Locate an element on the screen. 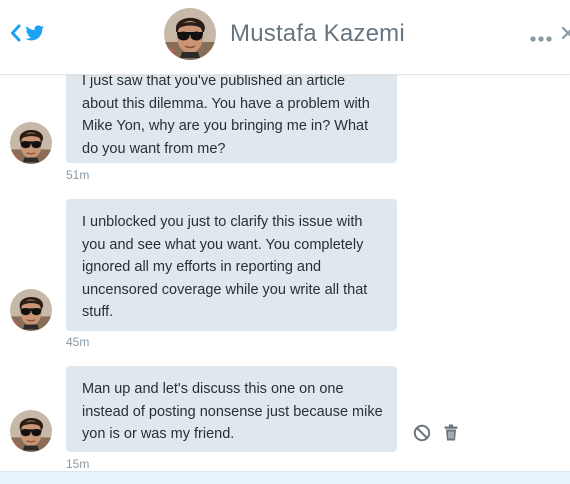  close-icon is located at coordinates (565, 33).